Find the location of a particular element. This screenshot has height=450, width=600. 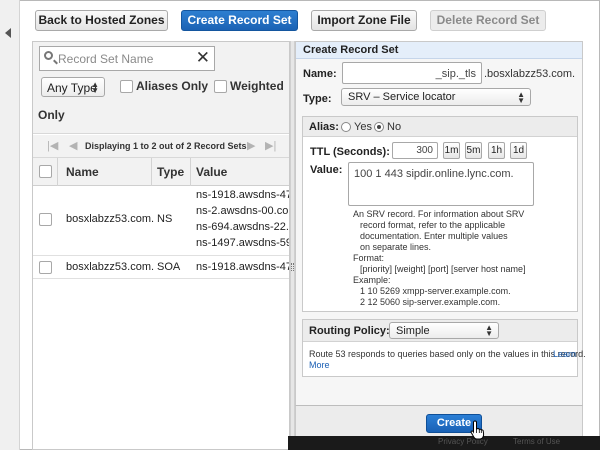

aliases-only-checkbox is located at coordinates (126, 86).